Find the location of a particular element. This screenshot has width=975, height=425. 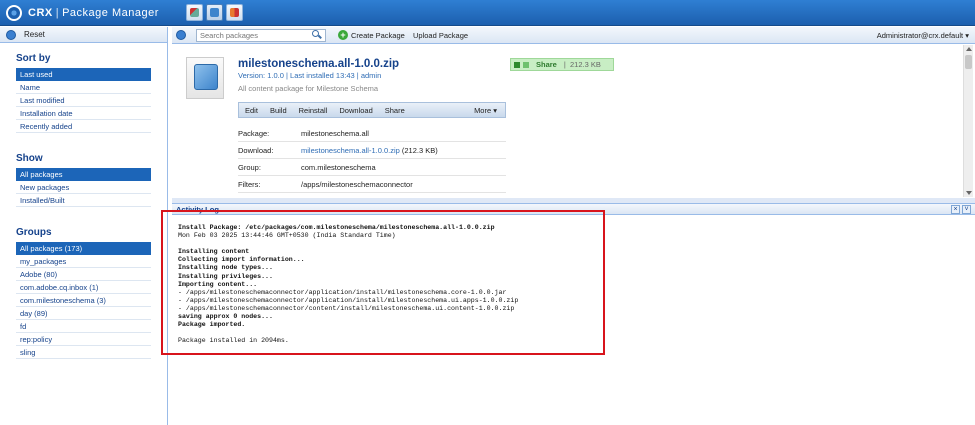

installed-prefix: Last installed is located at coordinates (312, 75).